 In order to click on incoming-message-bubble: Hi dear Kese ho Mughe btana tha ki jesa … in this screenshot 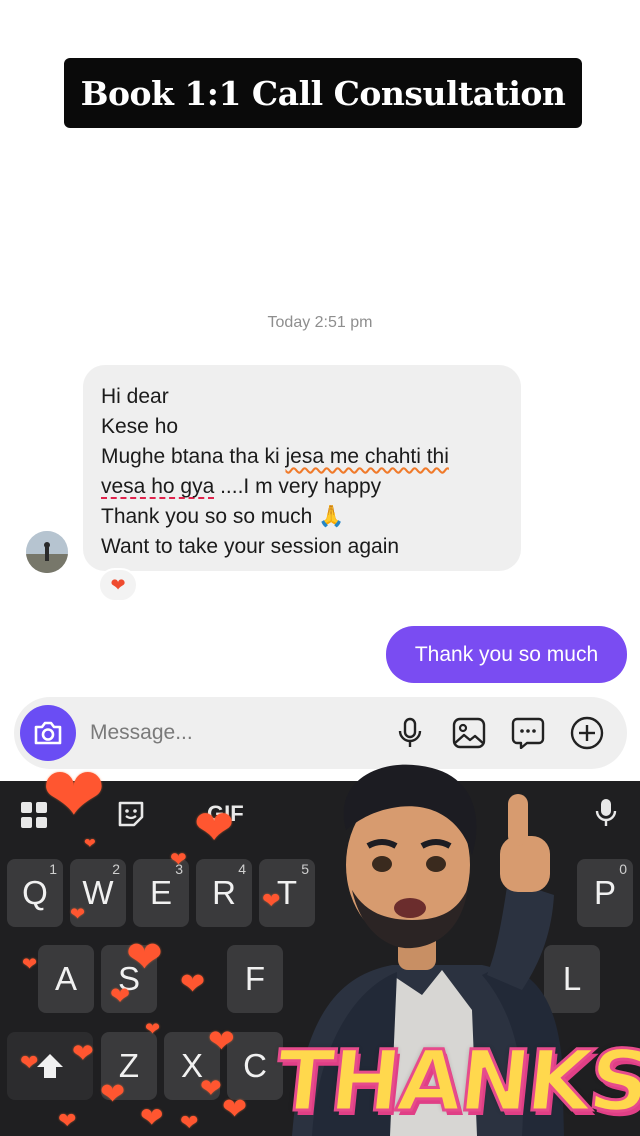, I will do `click(302, 468)`.